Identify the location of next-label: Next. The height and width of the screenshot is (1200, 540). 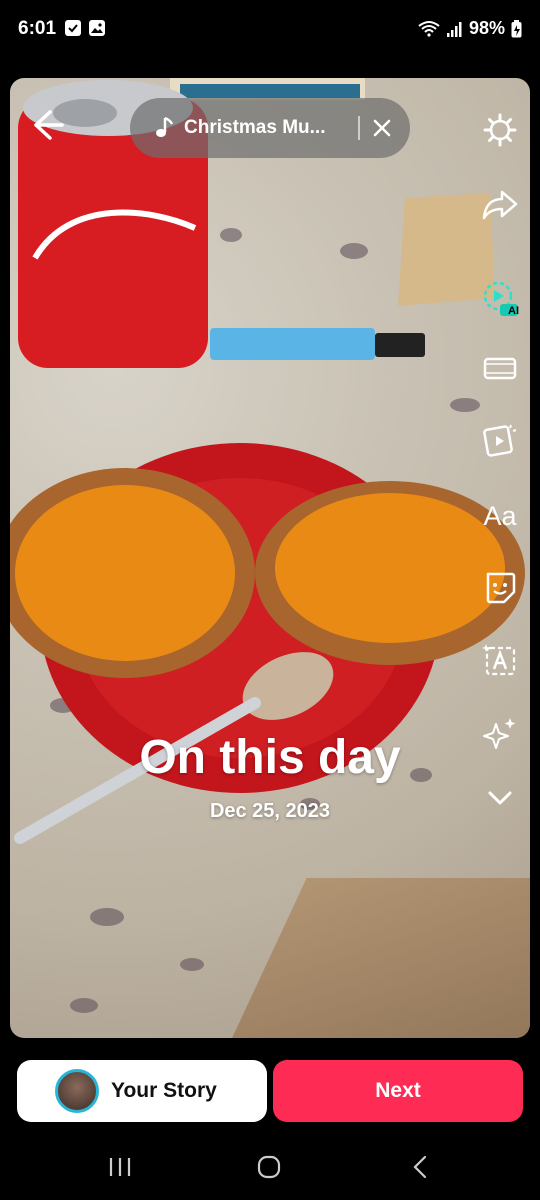
(398, 1090).